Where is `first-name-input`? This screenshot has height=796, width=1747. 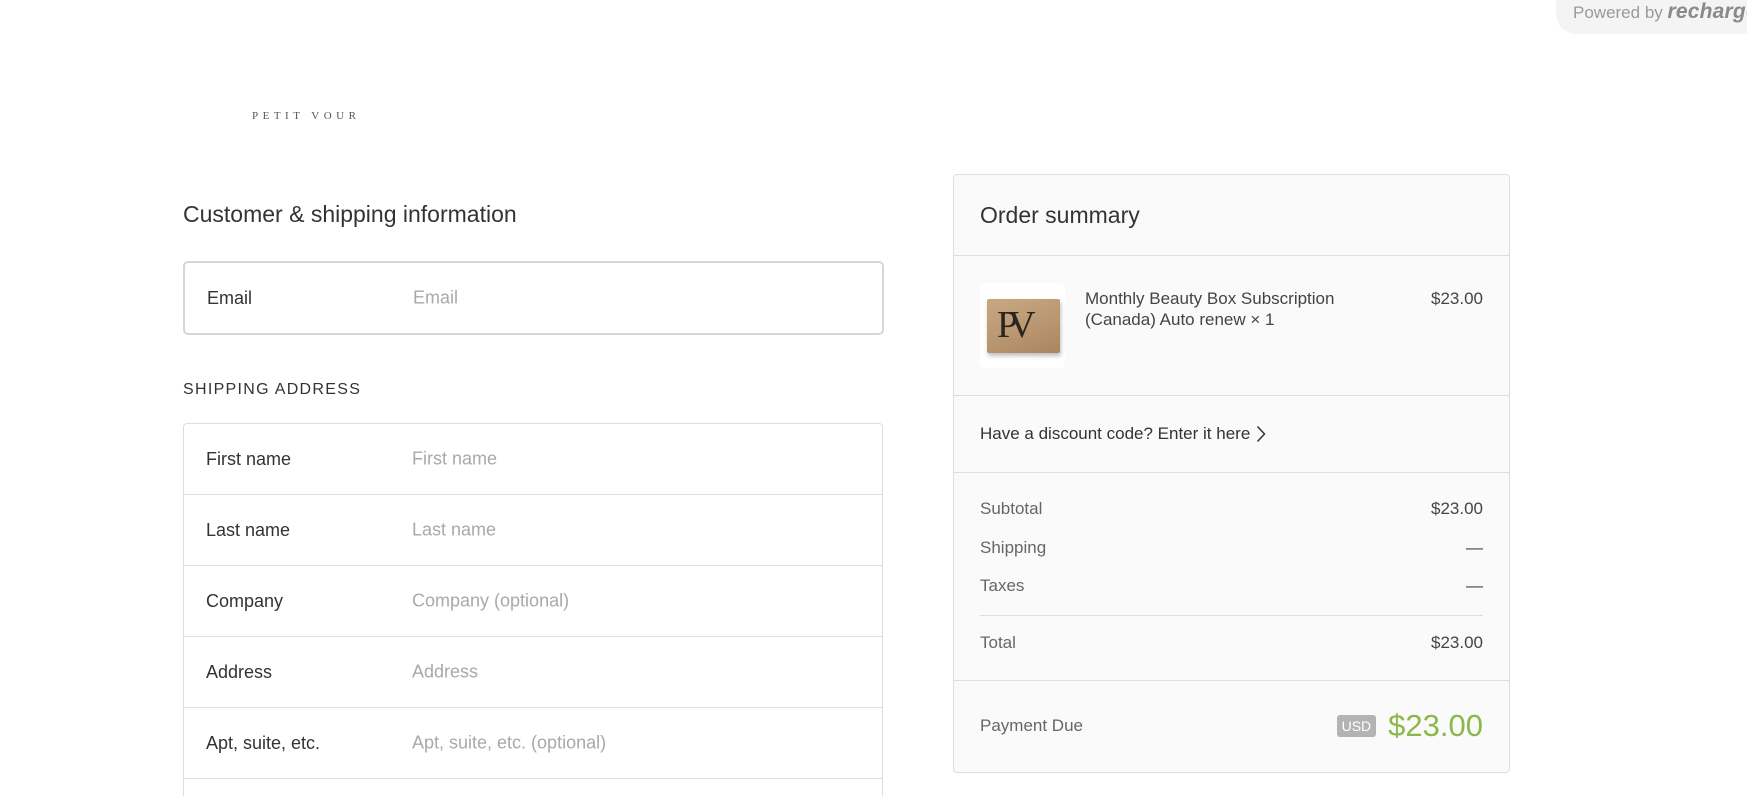 first-name-input is located at coordinates (640, 459).